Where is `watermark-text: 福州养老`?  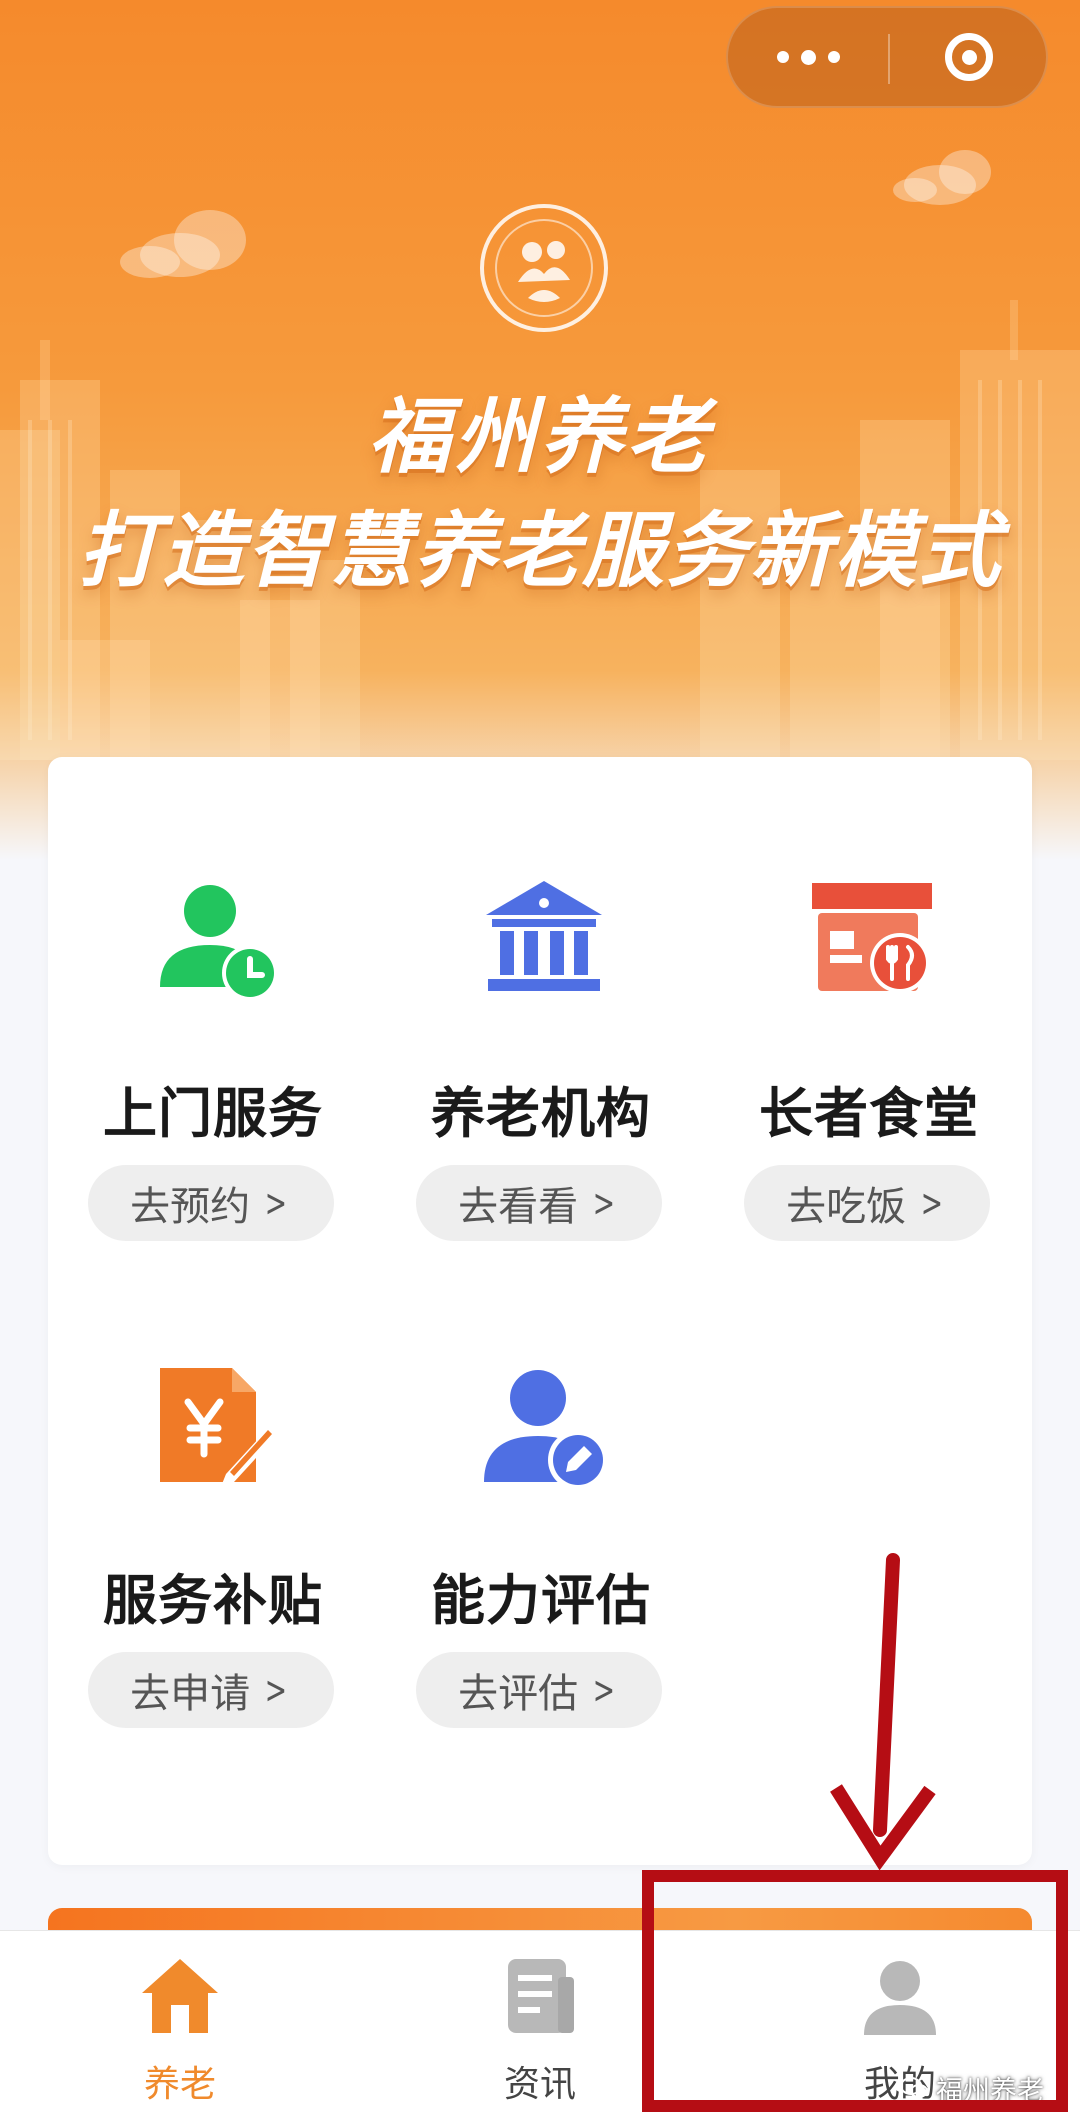 watermark-text: 福州养老 is located at coordinates (990, 2091).